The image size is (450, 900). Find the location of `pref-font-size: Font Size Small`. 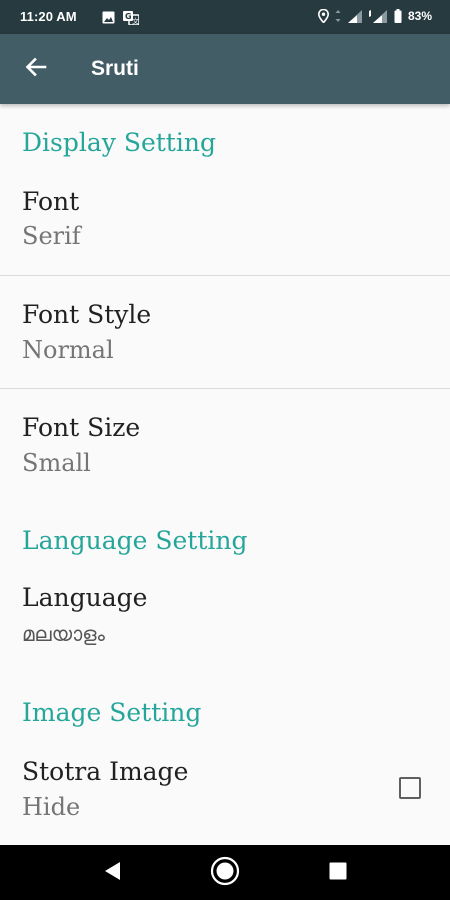

pref-font-size: Font Size Small is located at coordinates (225, 444).